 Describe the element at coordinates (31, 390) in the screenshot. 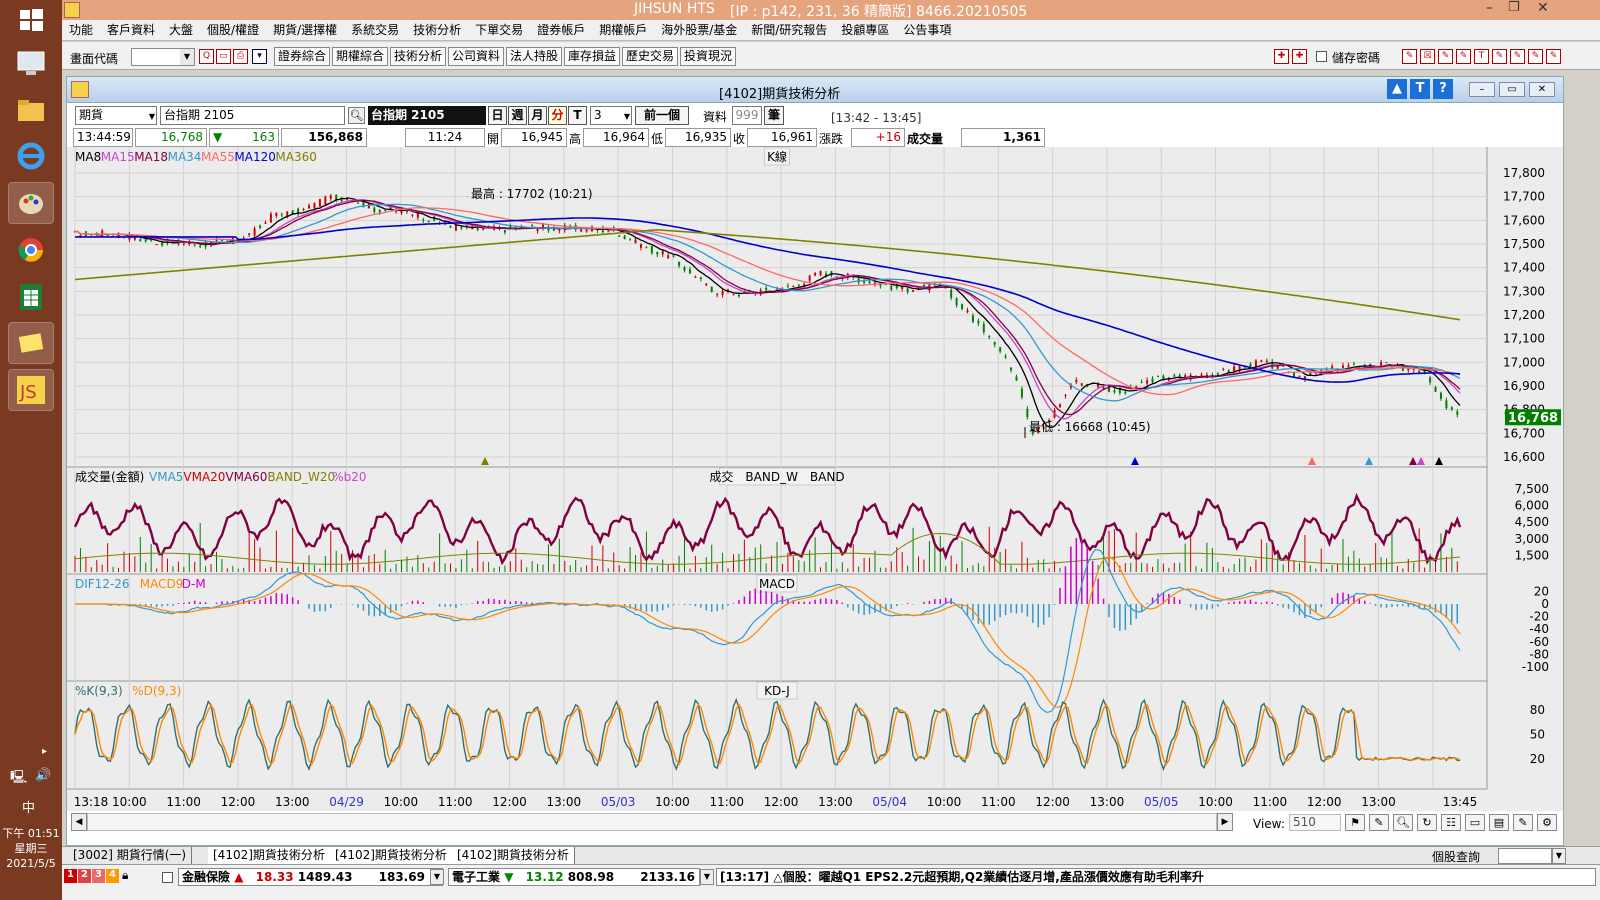

I see `jihsun-hts-icon: JS` at that location.